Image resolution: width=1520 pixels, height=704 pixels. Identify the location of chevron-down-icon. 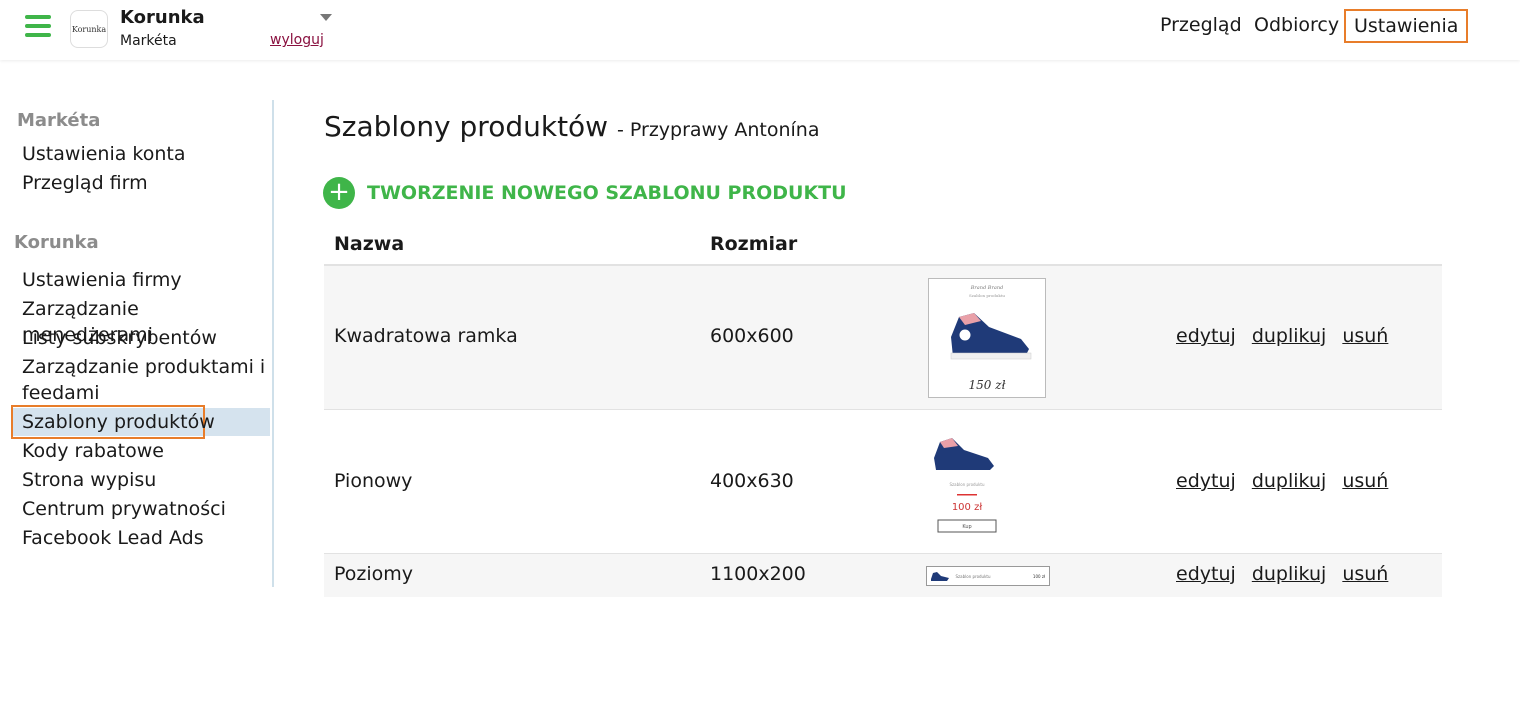
(326, 17).